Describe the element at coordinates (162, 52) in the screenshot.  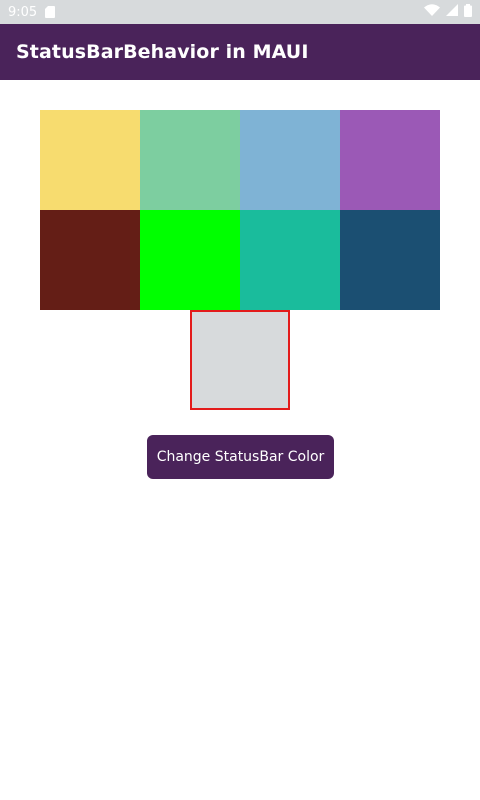
I see `app-title: StatusBarBehavior in MAUI` at that location.